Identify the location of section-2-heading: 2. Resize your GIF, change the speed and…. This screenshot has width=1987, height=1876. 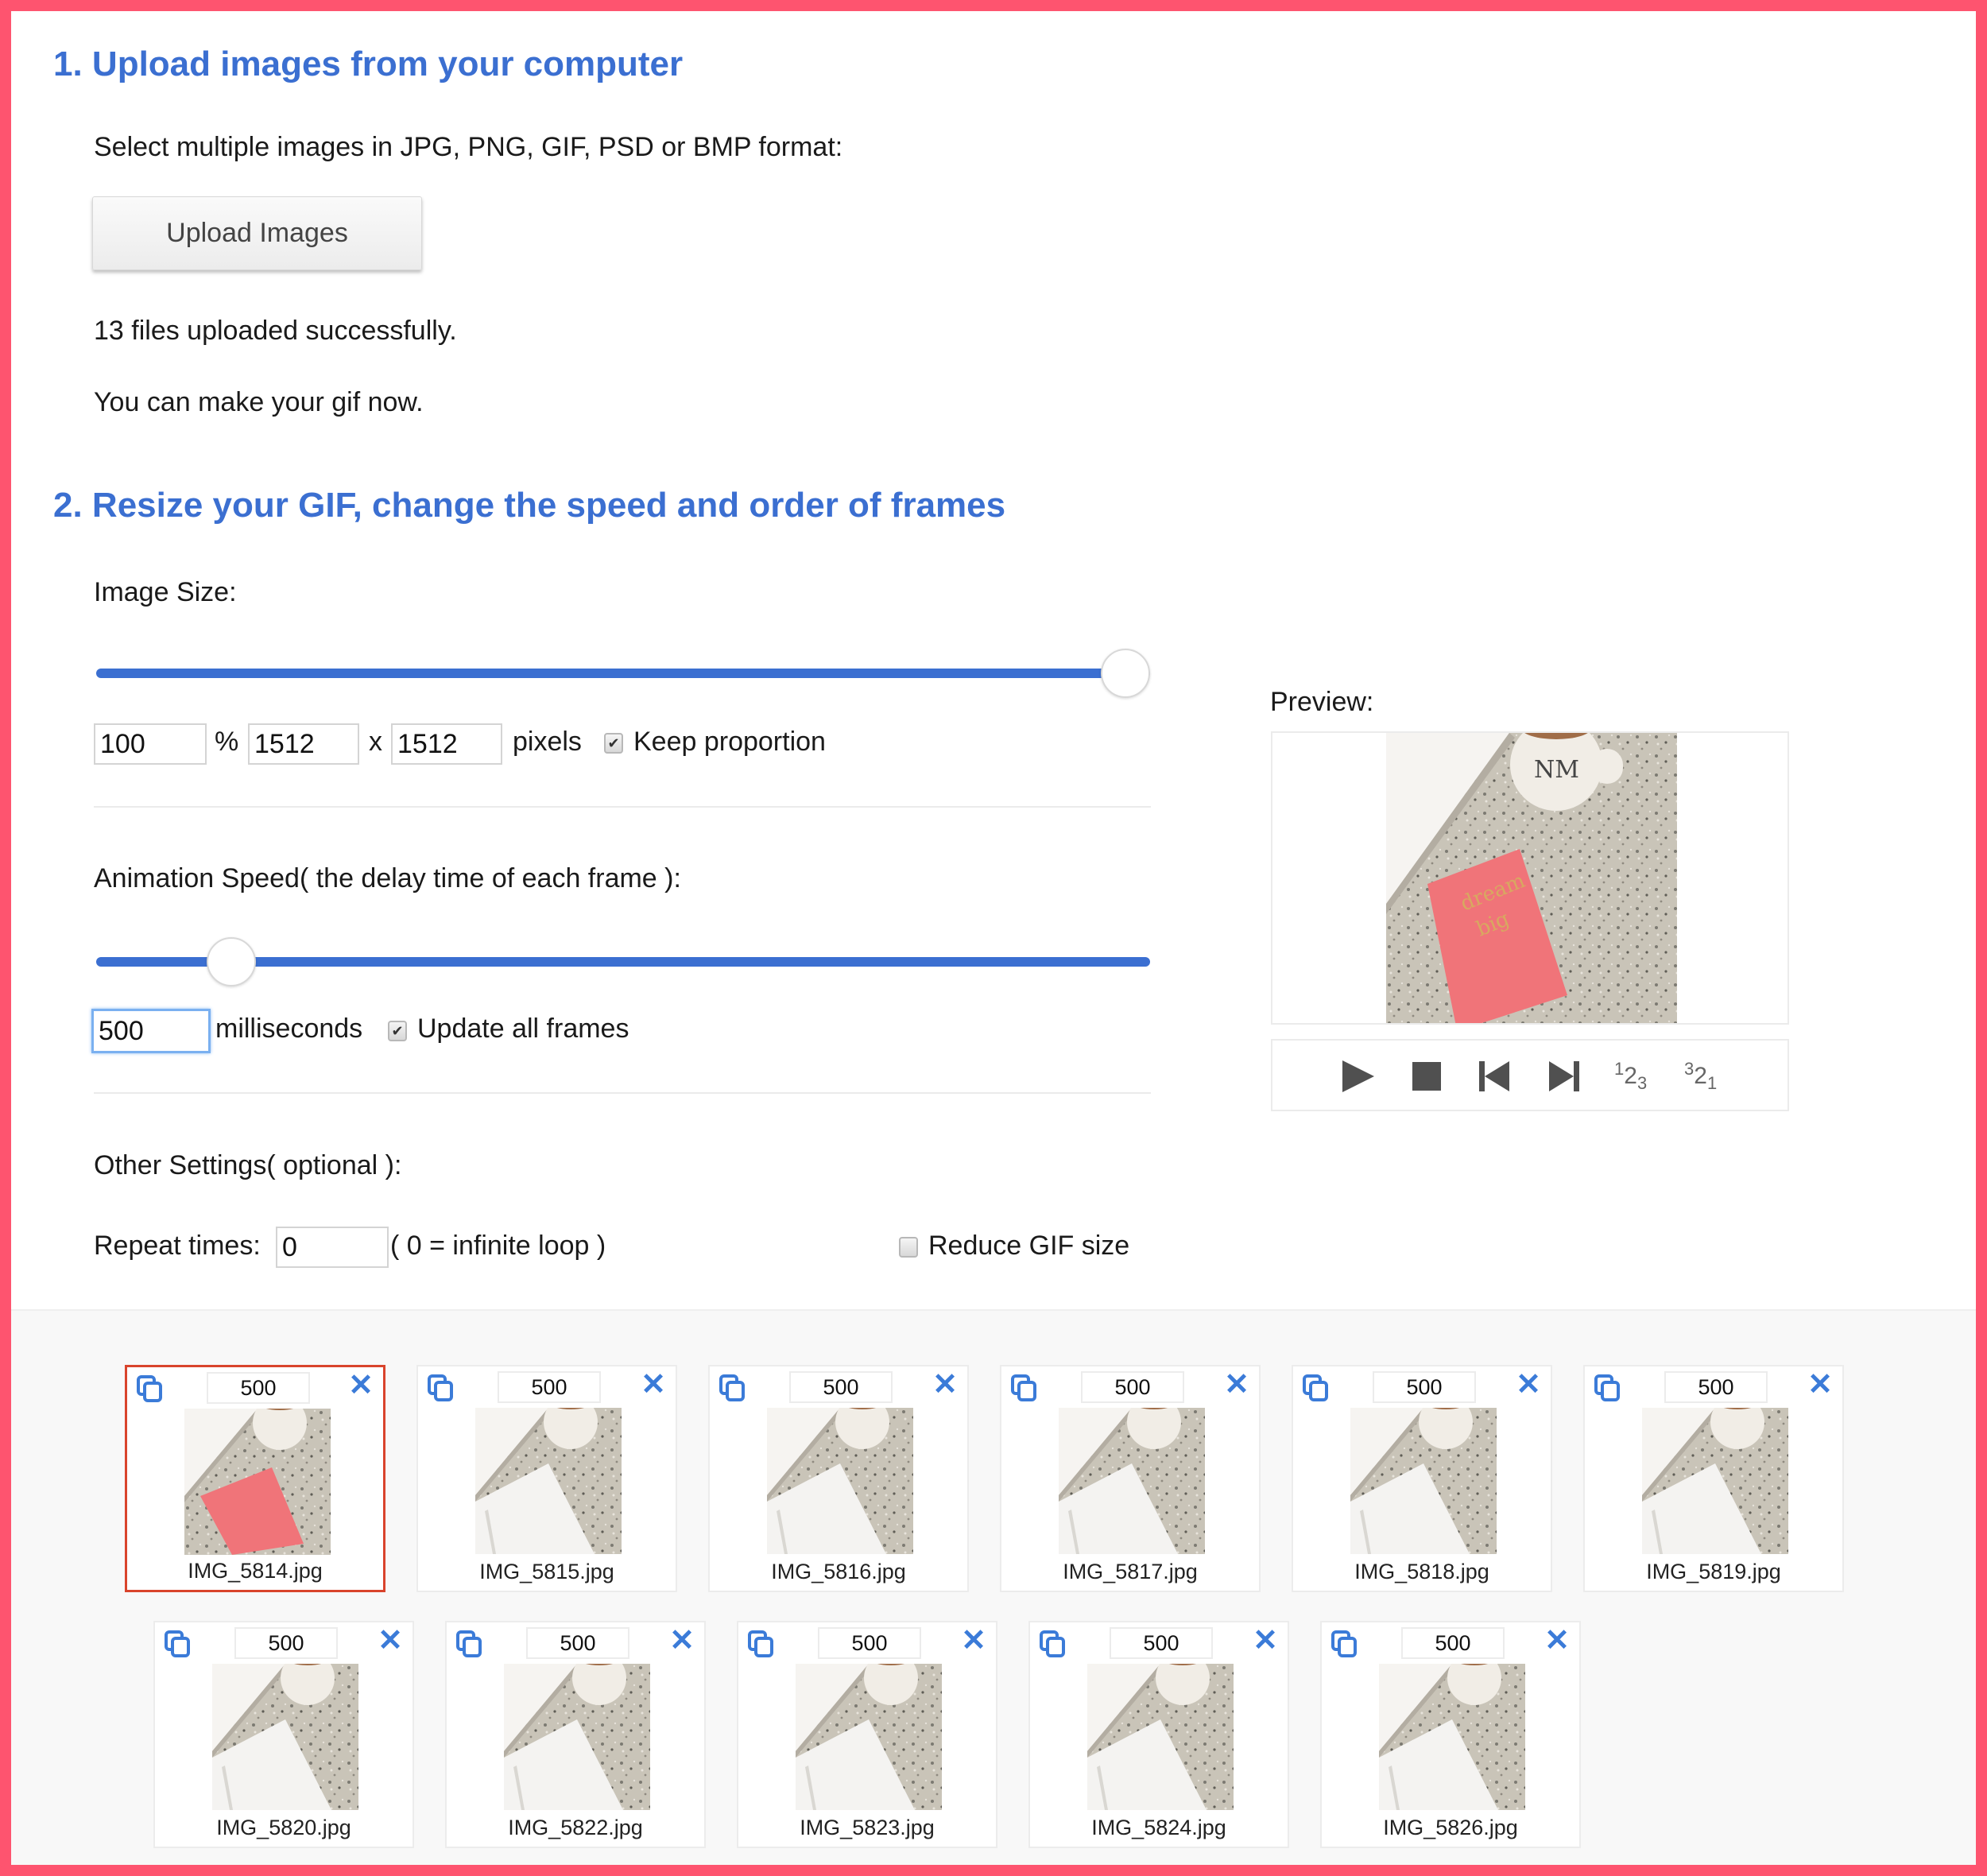
(529, 505).